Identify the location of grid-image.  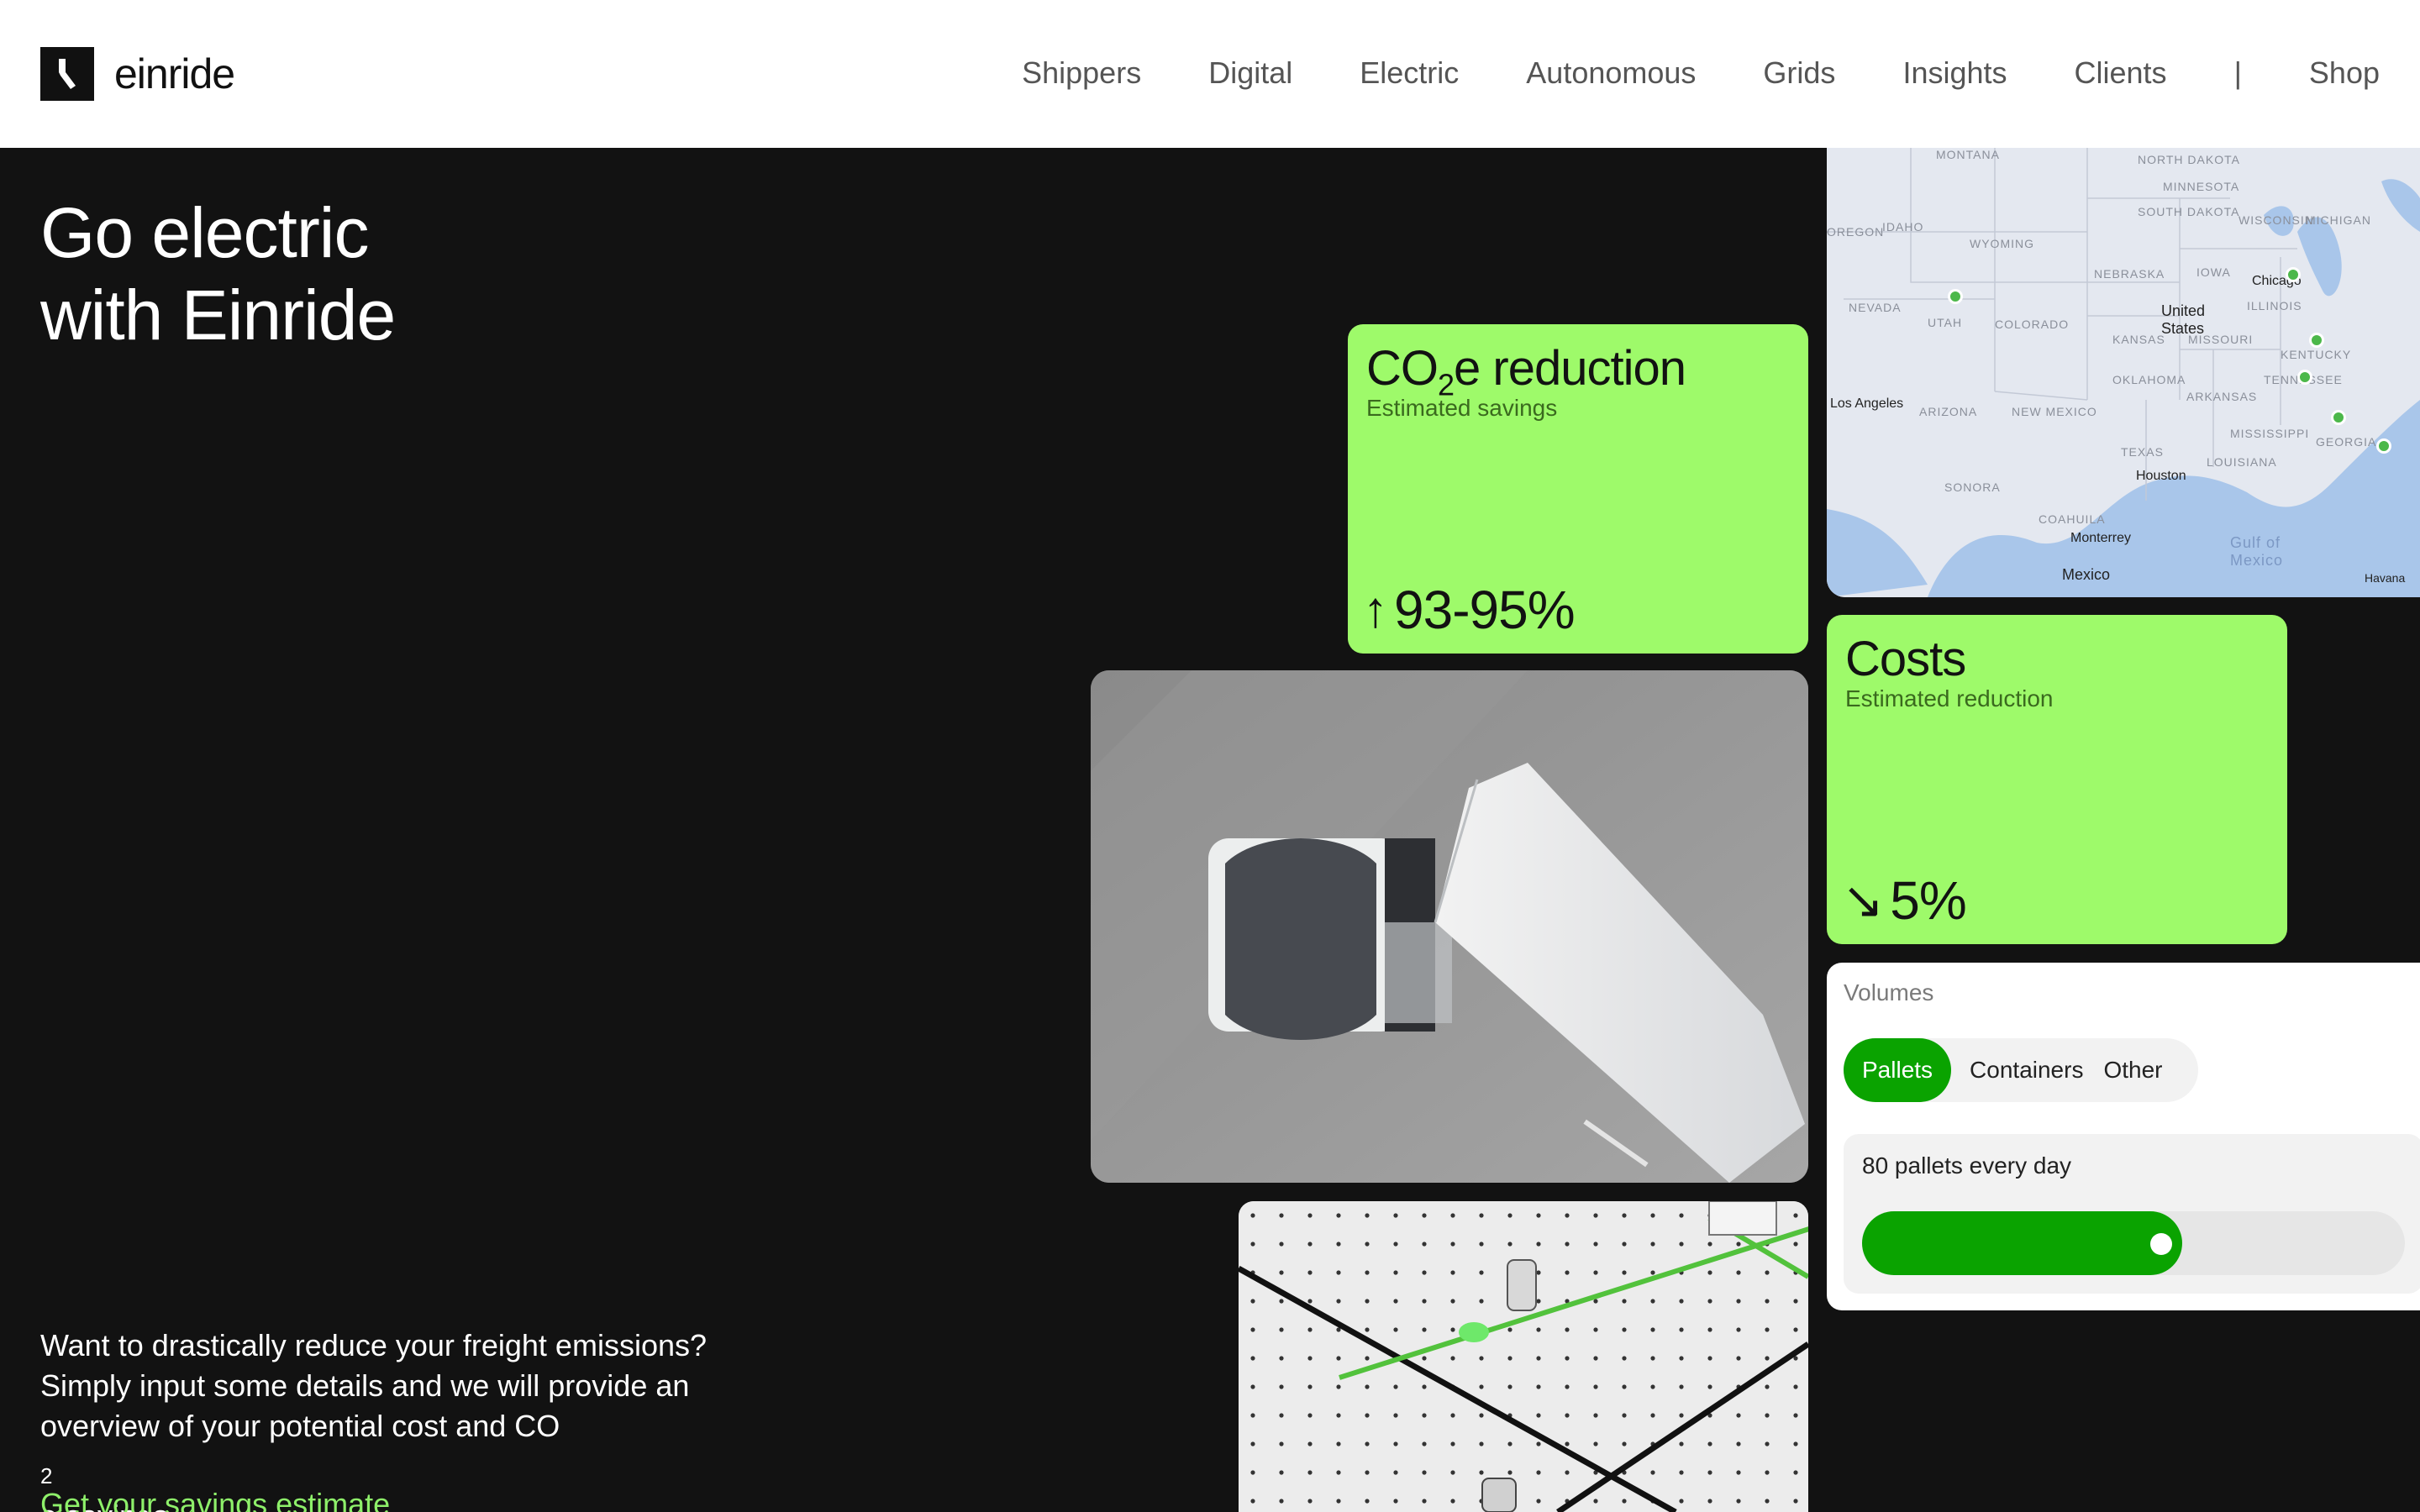
(1524, 1356).